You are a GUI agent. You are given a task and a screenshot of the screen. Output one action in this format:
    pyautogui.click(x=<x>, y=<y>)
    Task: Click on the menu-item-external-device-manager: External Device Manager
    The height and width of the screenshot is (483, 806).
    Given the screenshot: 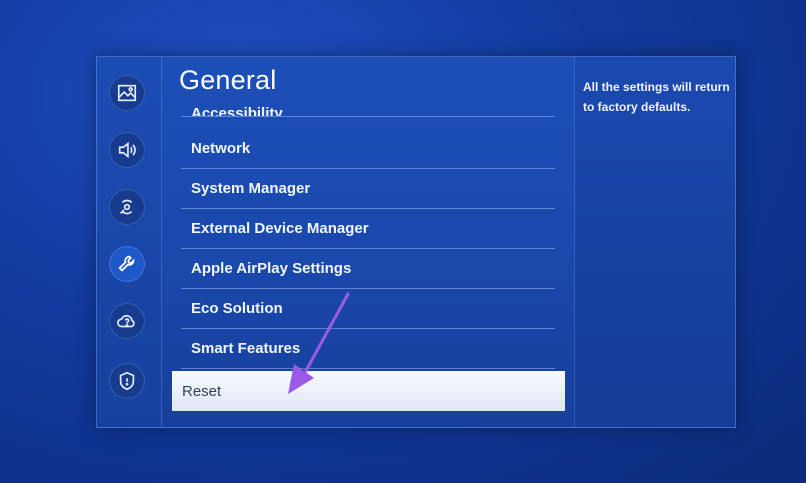 What is the action you would take?
    pyautogui.click(x=368, y=229)
    